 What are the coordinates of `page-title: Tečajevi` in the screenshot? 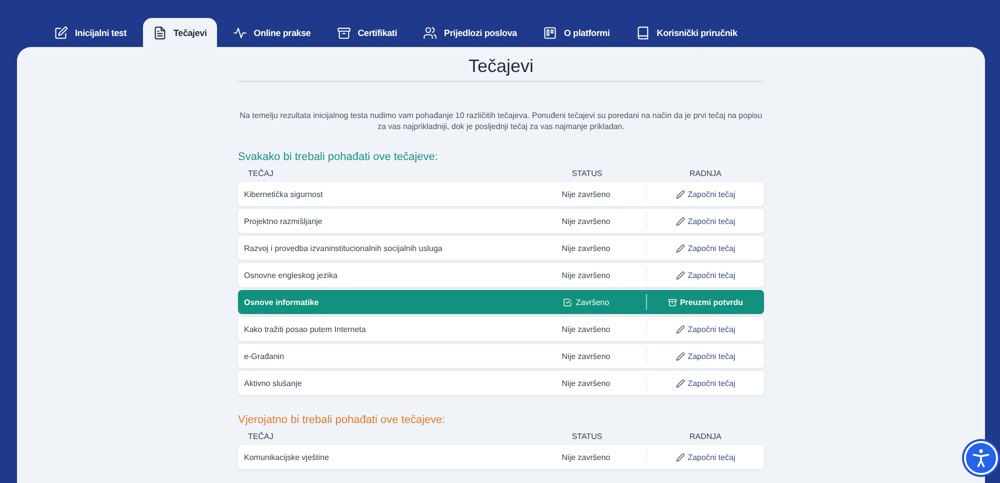 It's located at (501, 69).